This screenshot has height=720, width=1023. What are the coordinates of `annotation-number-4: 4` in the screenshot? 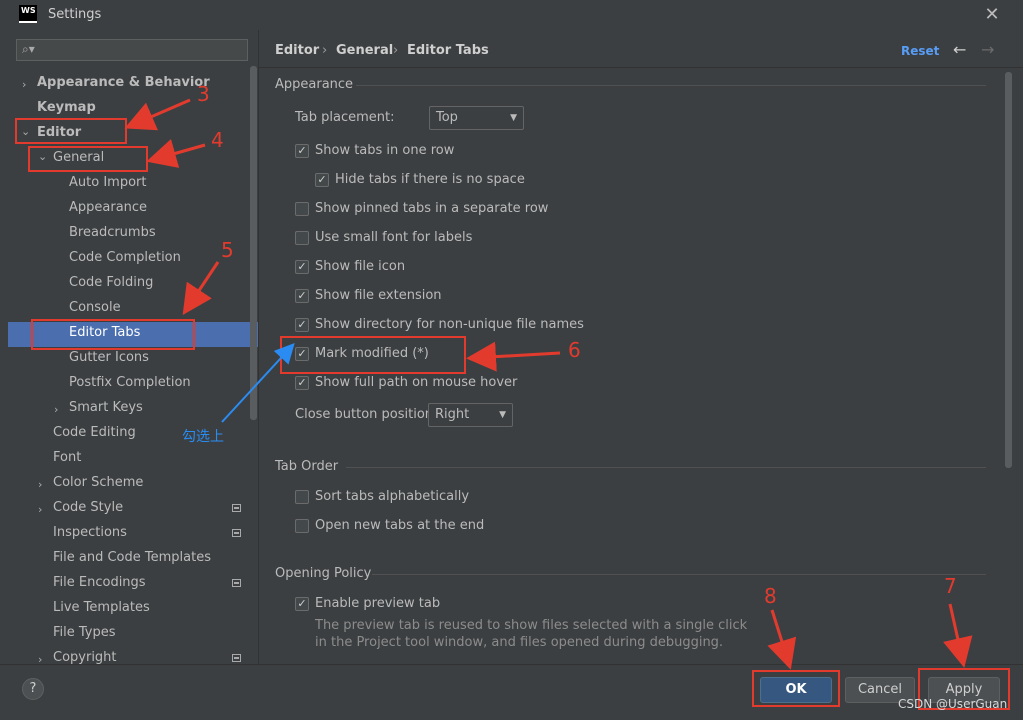 It's located at (217, 140).